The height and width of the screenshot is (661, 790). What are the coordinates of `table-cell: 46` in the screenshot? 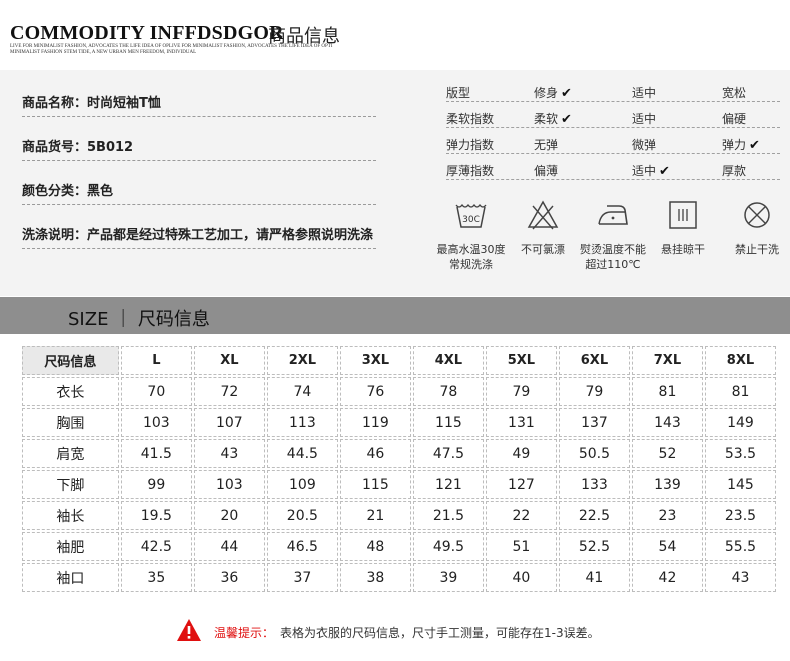 It's located at (375, 453).